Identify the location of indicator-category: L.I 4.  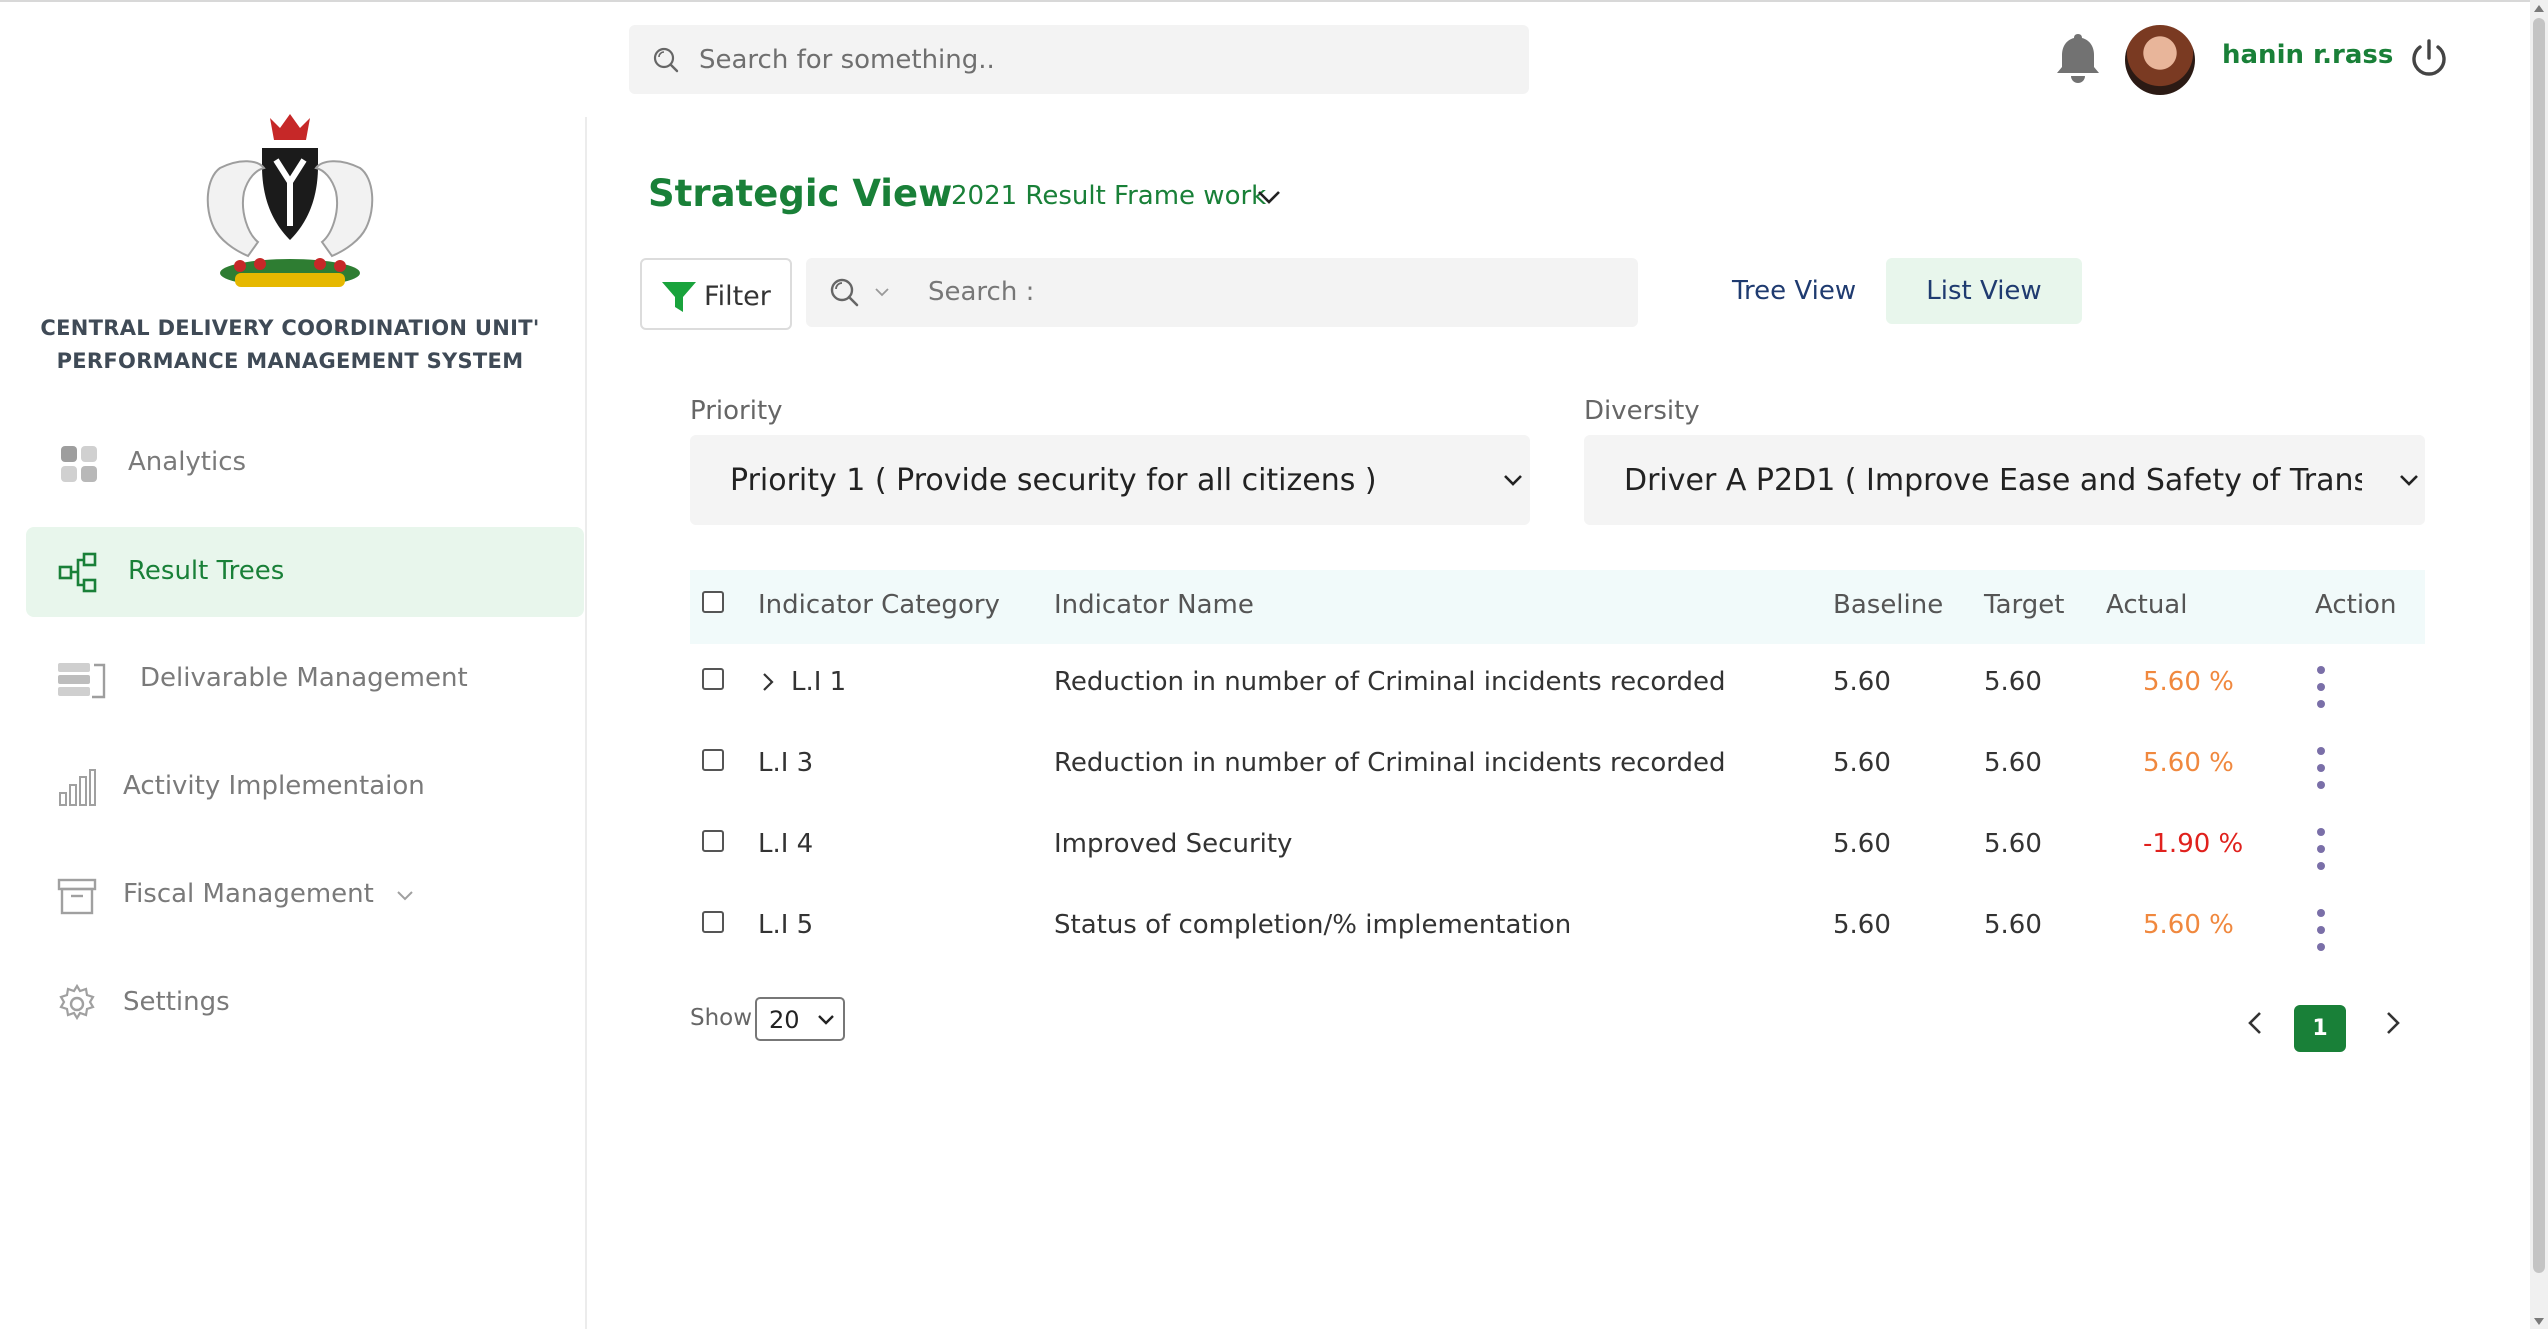
(786, 844).